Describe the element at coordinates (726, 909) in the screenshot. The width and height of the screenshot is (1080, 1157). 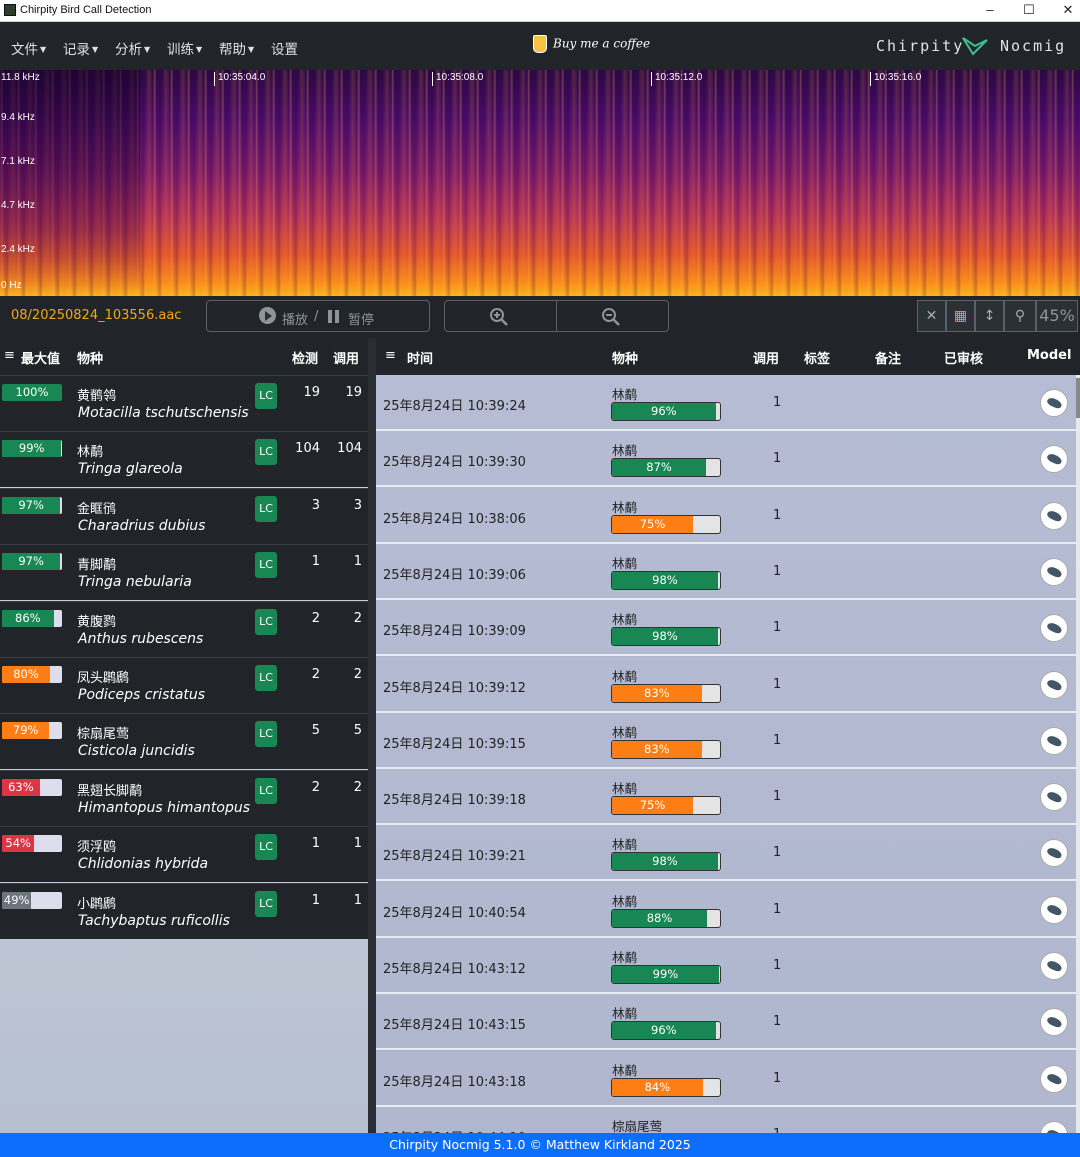
I see `result-row: 25年8月24日 10:40:54 林鹬 88% 1` at that location.